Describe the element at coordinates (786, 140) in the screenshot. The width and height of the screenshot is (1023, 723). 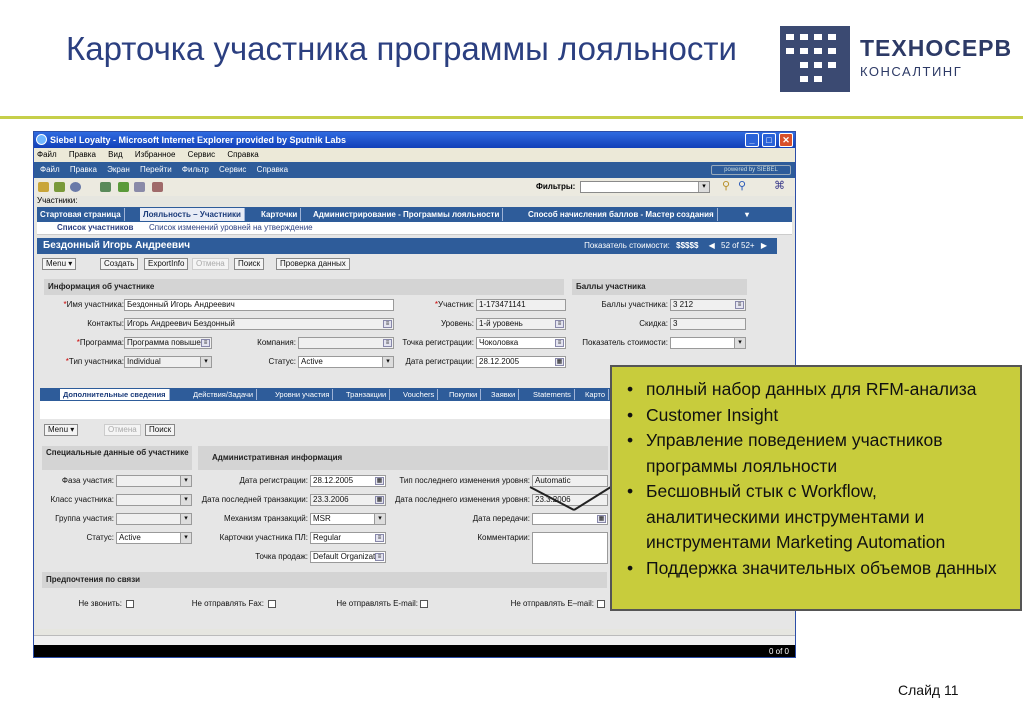
I see `close-icon: ✕` at that location.